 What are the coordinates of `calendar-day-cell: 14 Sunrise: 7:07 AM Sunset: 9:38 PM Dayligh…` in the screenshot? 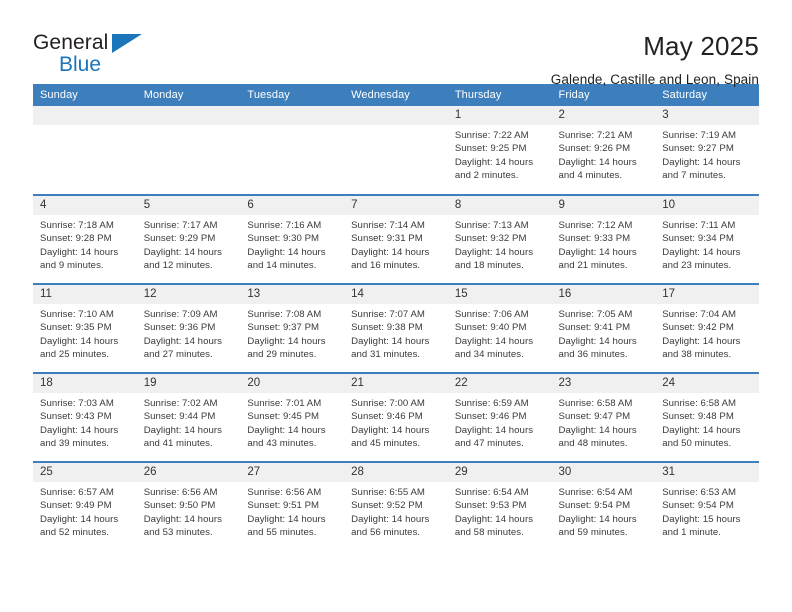 It's located at (396, 328).